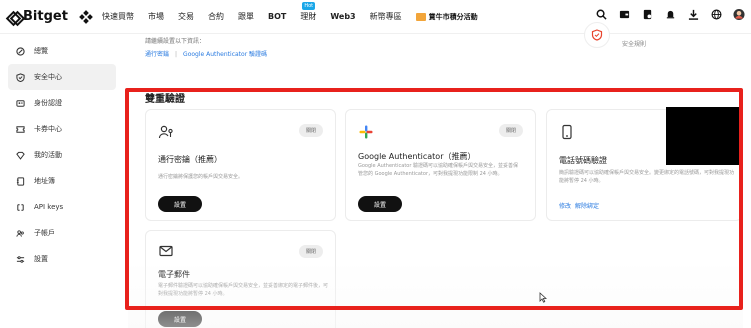 Image resolution: width=751 pixels, height=328 pixels. I want to click on card-title: 通行密鑰（推薦）, so click(190, 159).